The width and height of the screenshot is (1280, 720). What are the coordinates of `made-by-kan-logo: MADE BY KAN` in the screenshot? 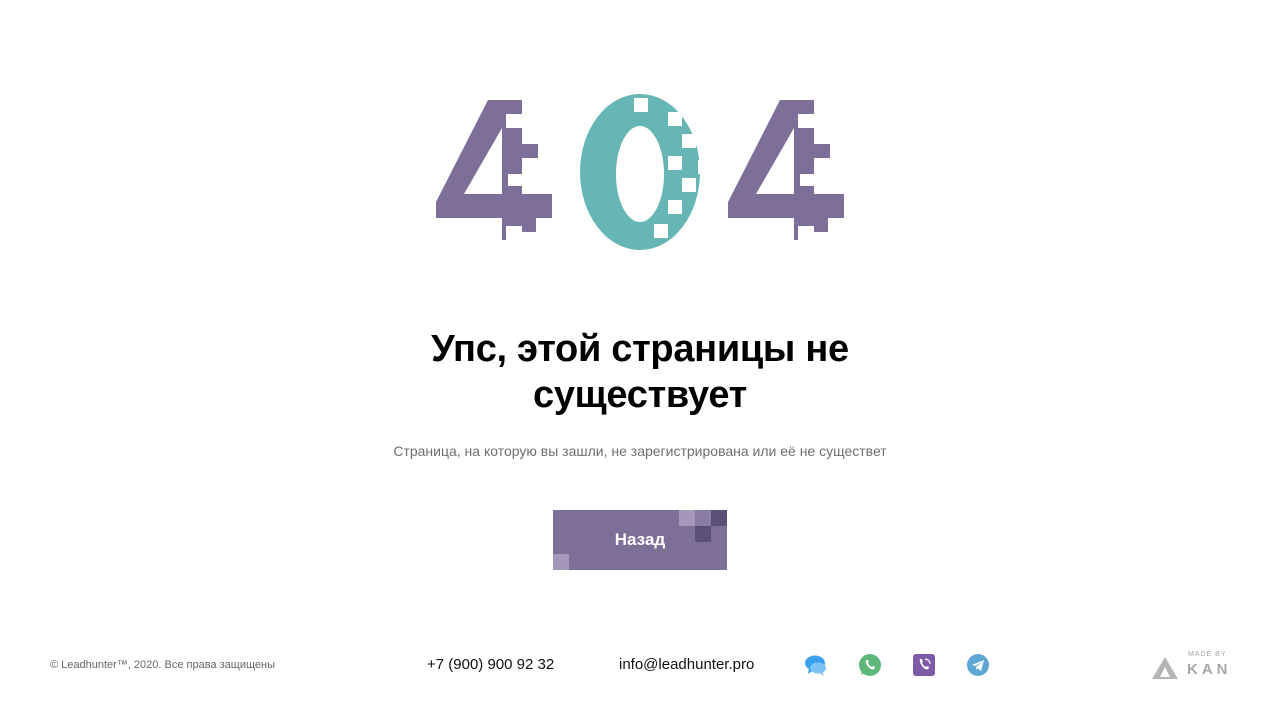 It's located at (1192, 666).